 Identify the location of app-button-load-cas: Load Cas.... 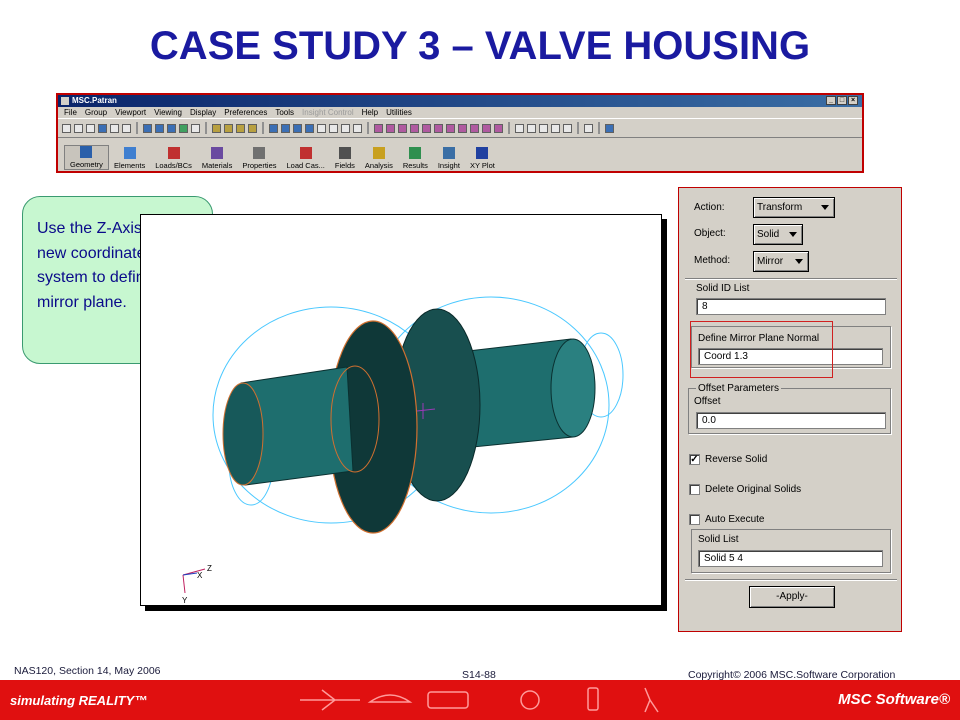
(306, 158).